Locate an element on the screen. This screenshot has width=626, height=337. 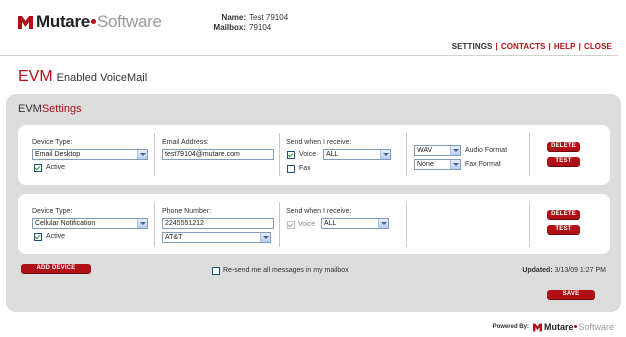
panel-title-evm: EVM is located at coordinates (30, 109).